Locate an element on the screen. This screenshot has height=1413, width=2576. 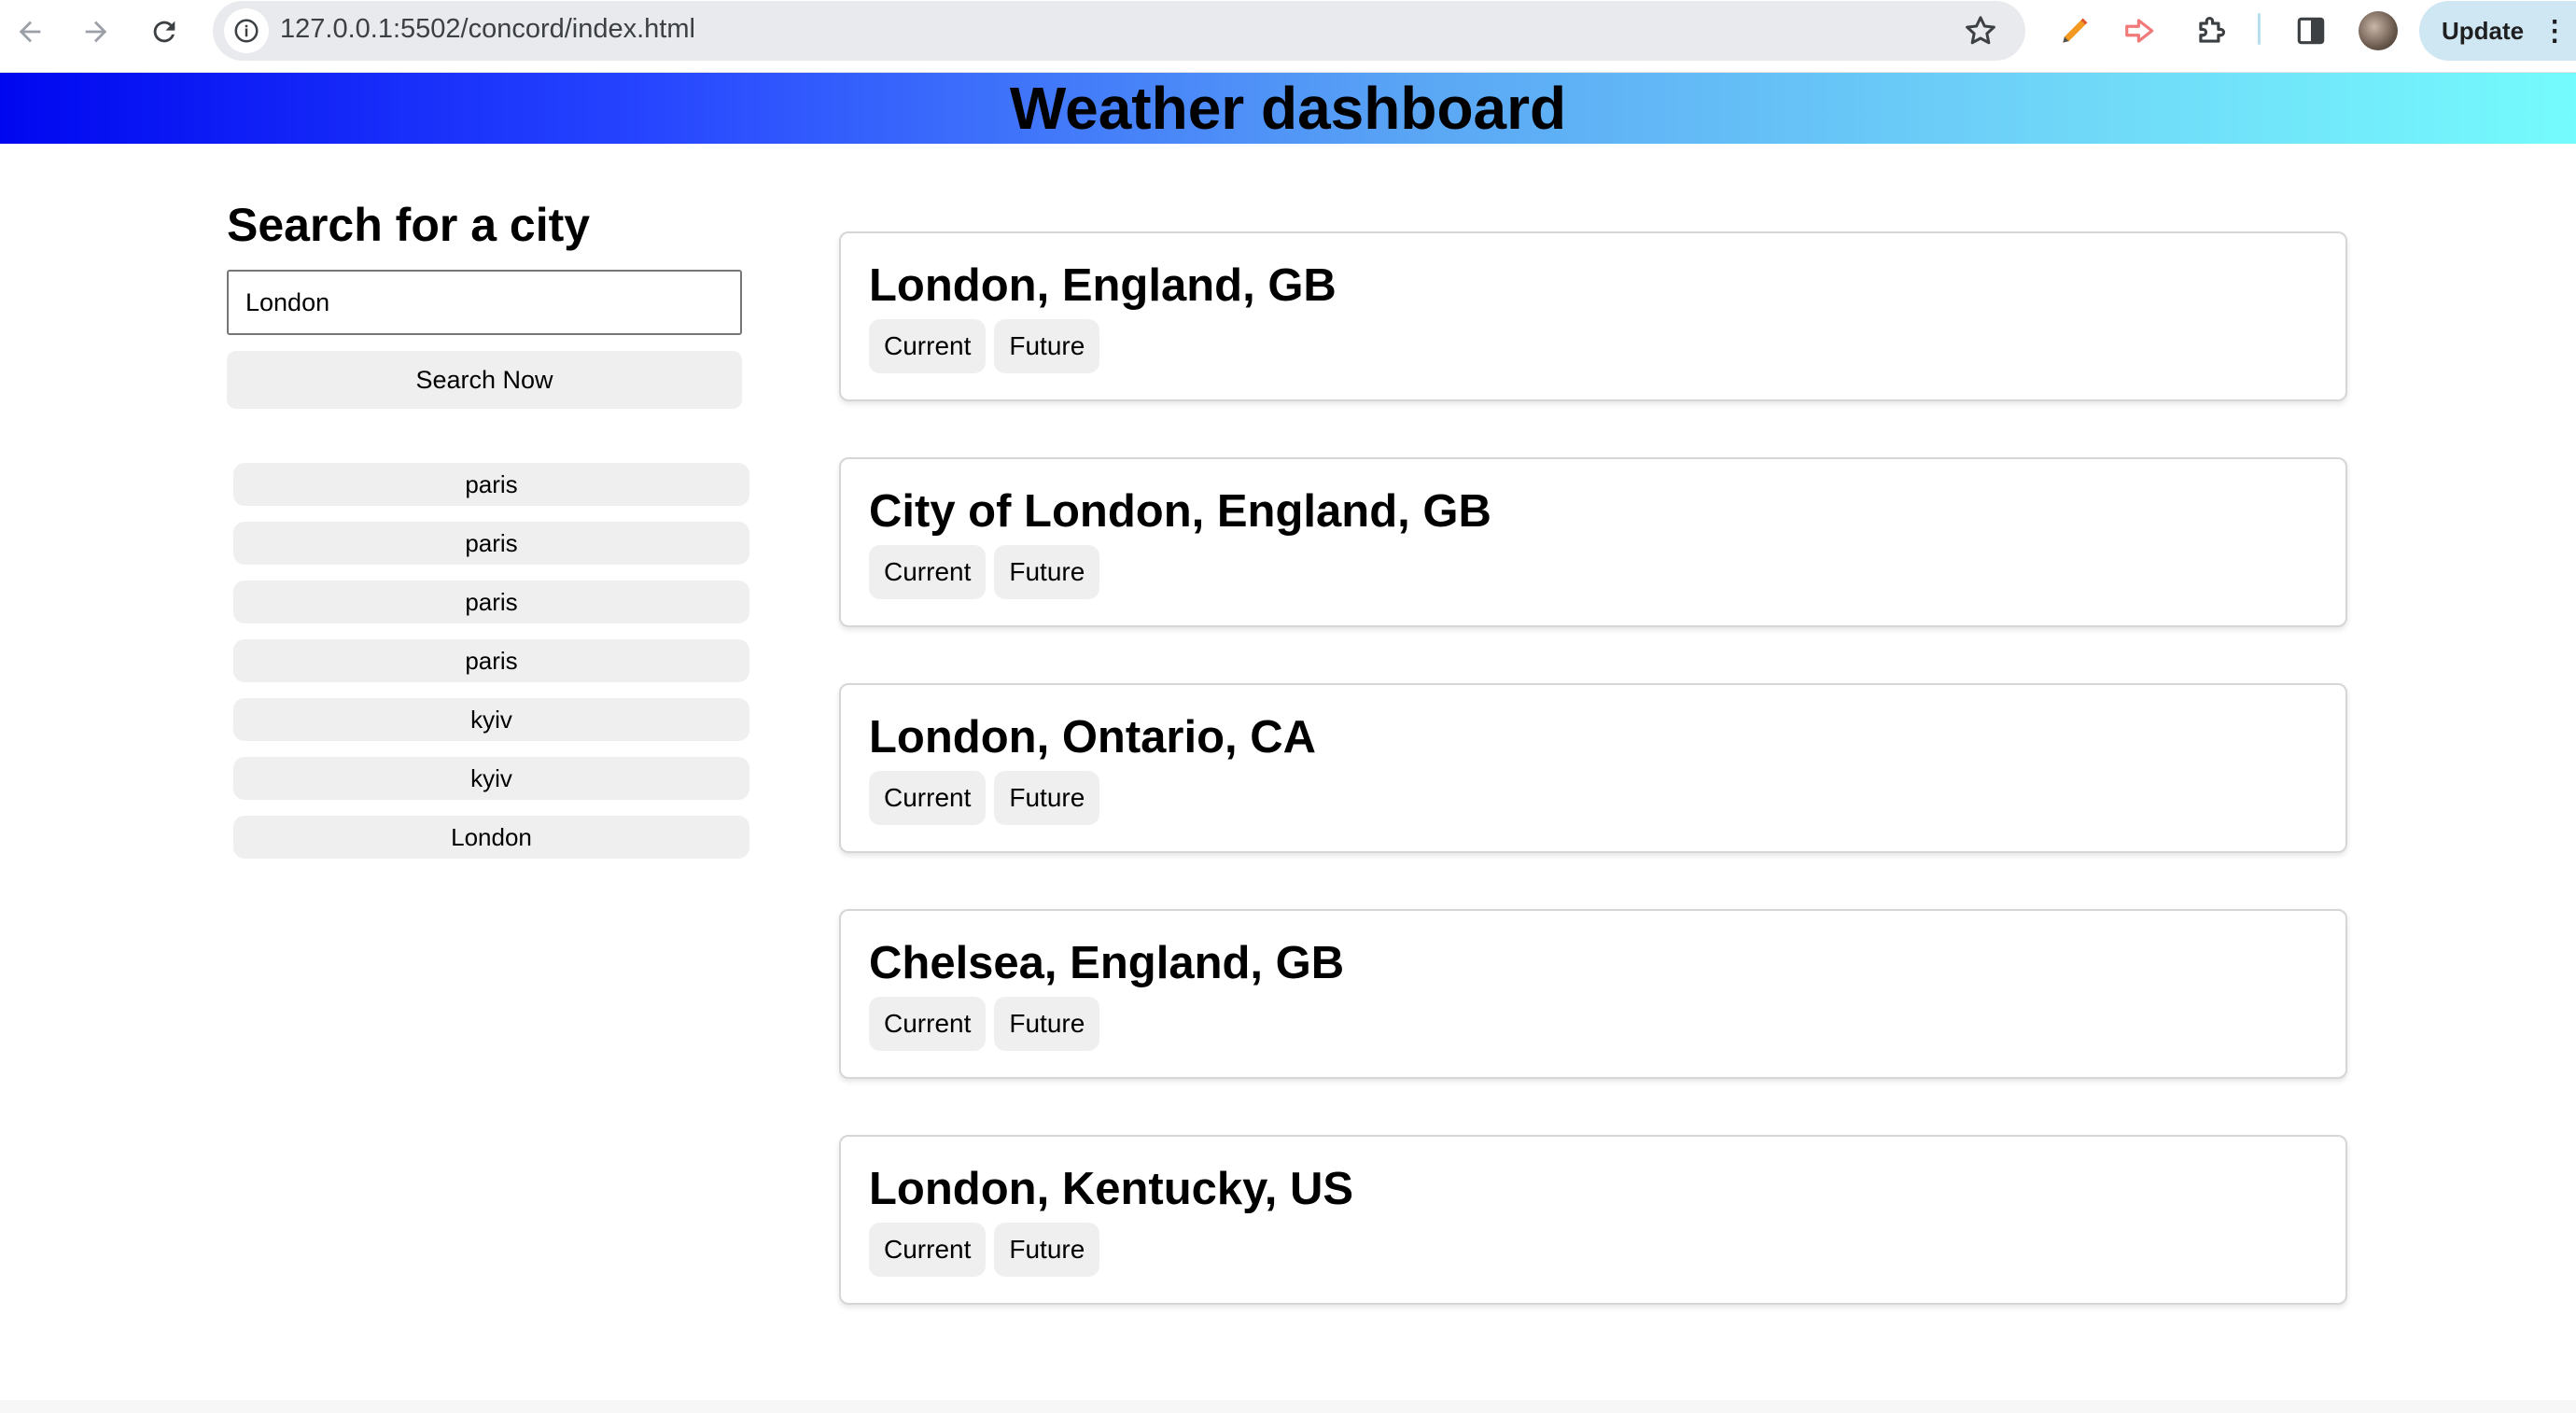
city-name: City of London, England, GB is located at coordinates (1180, 511).